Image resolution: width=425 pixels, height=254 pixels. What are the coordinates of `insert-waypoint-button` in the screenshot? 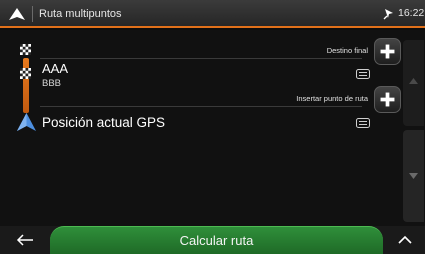 It's located at (387, 99).